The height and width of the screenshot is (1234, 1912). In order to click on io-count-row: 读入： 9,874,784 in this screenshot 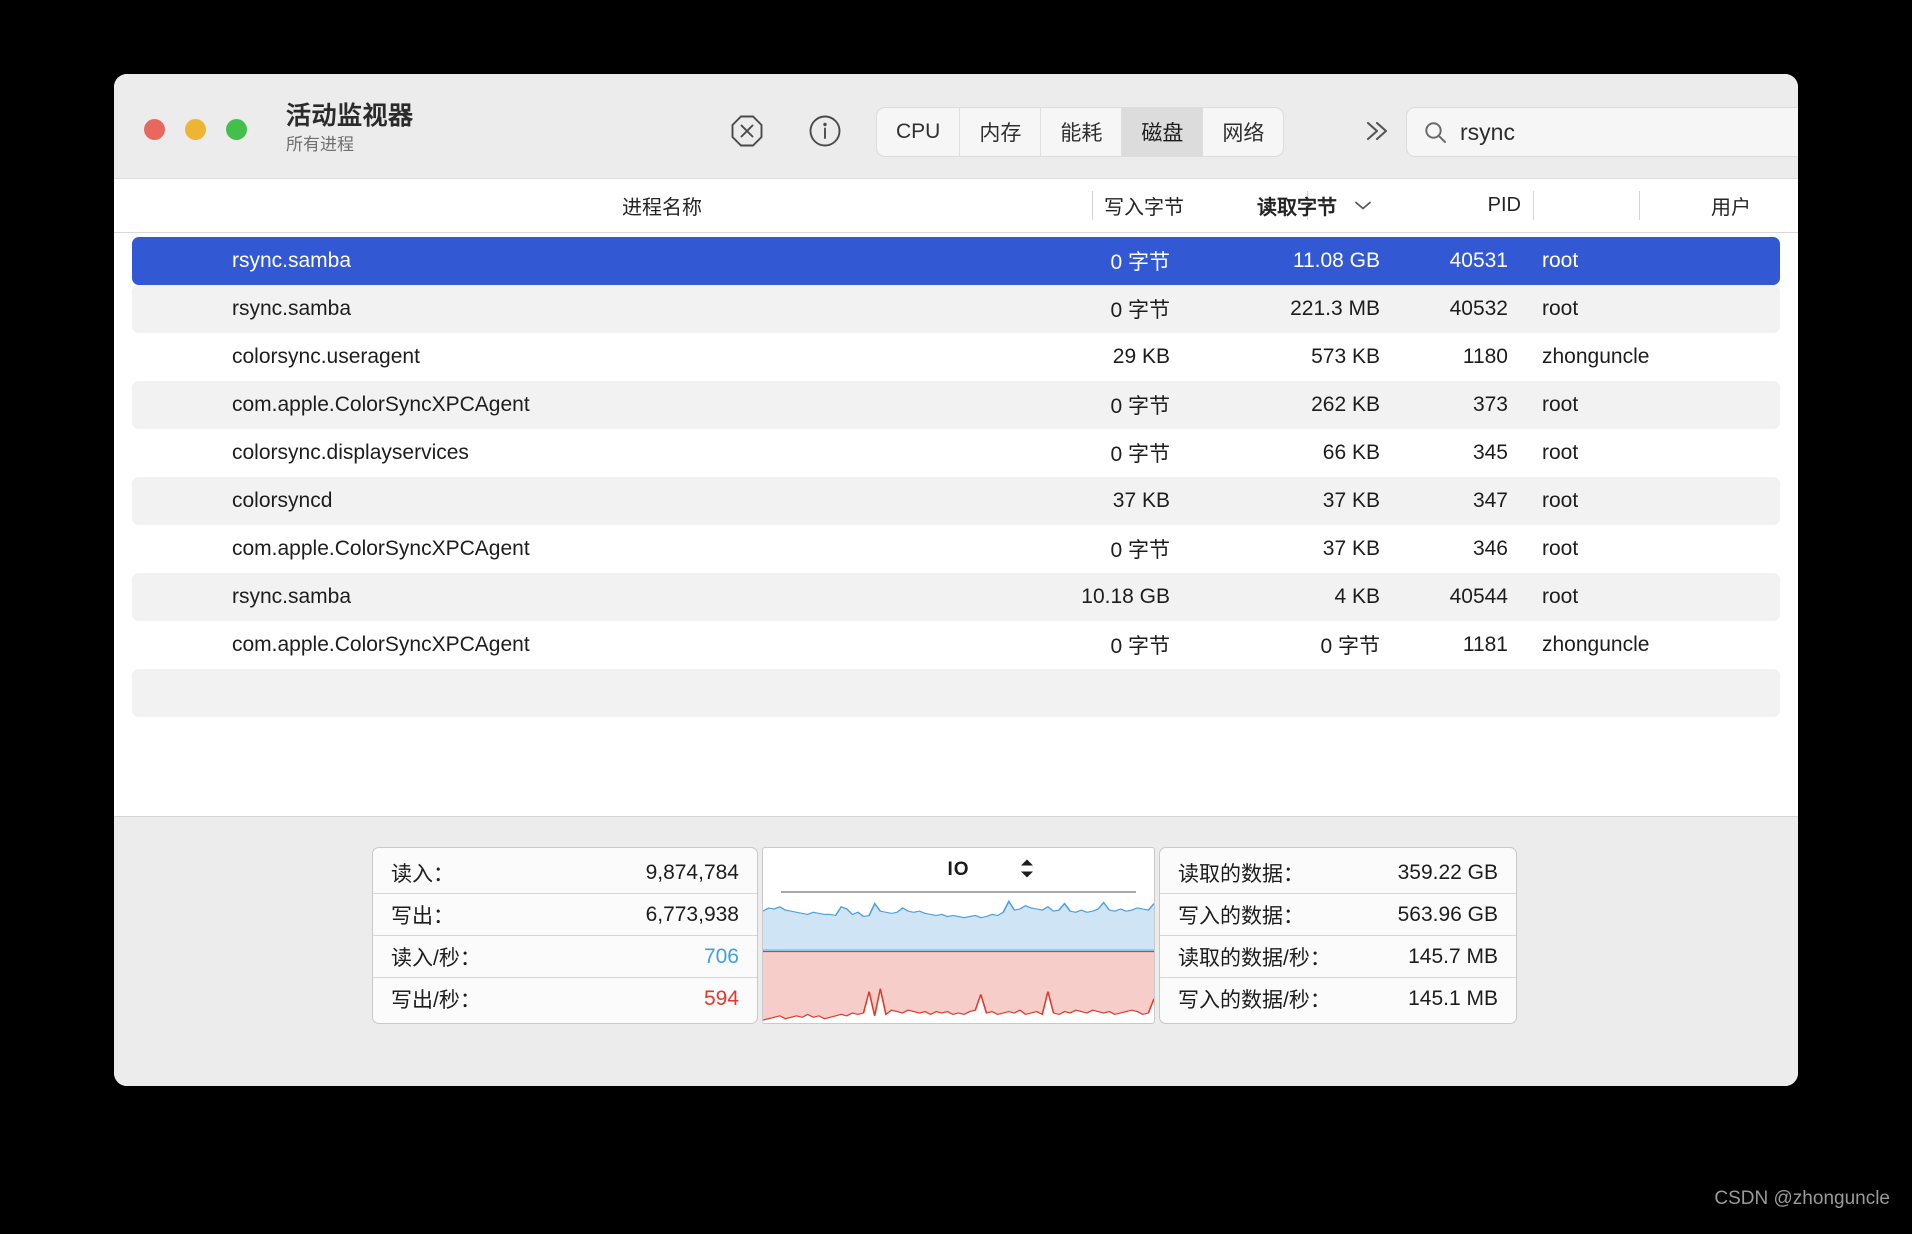, I will do `click(565, 873)`.